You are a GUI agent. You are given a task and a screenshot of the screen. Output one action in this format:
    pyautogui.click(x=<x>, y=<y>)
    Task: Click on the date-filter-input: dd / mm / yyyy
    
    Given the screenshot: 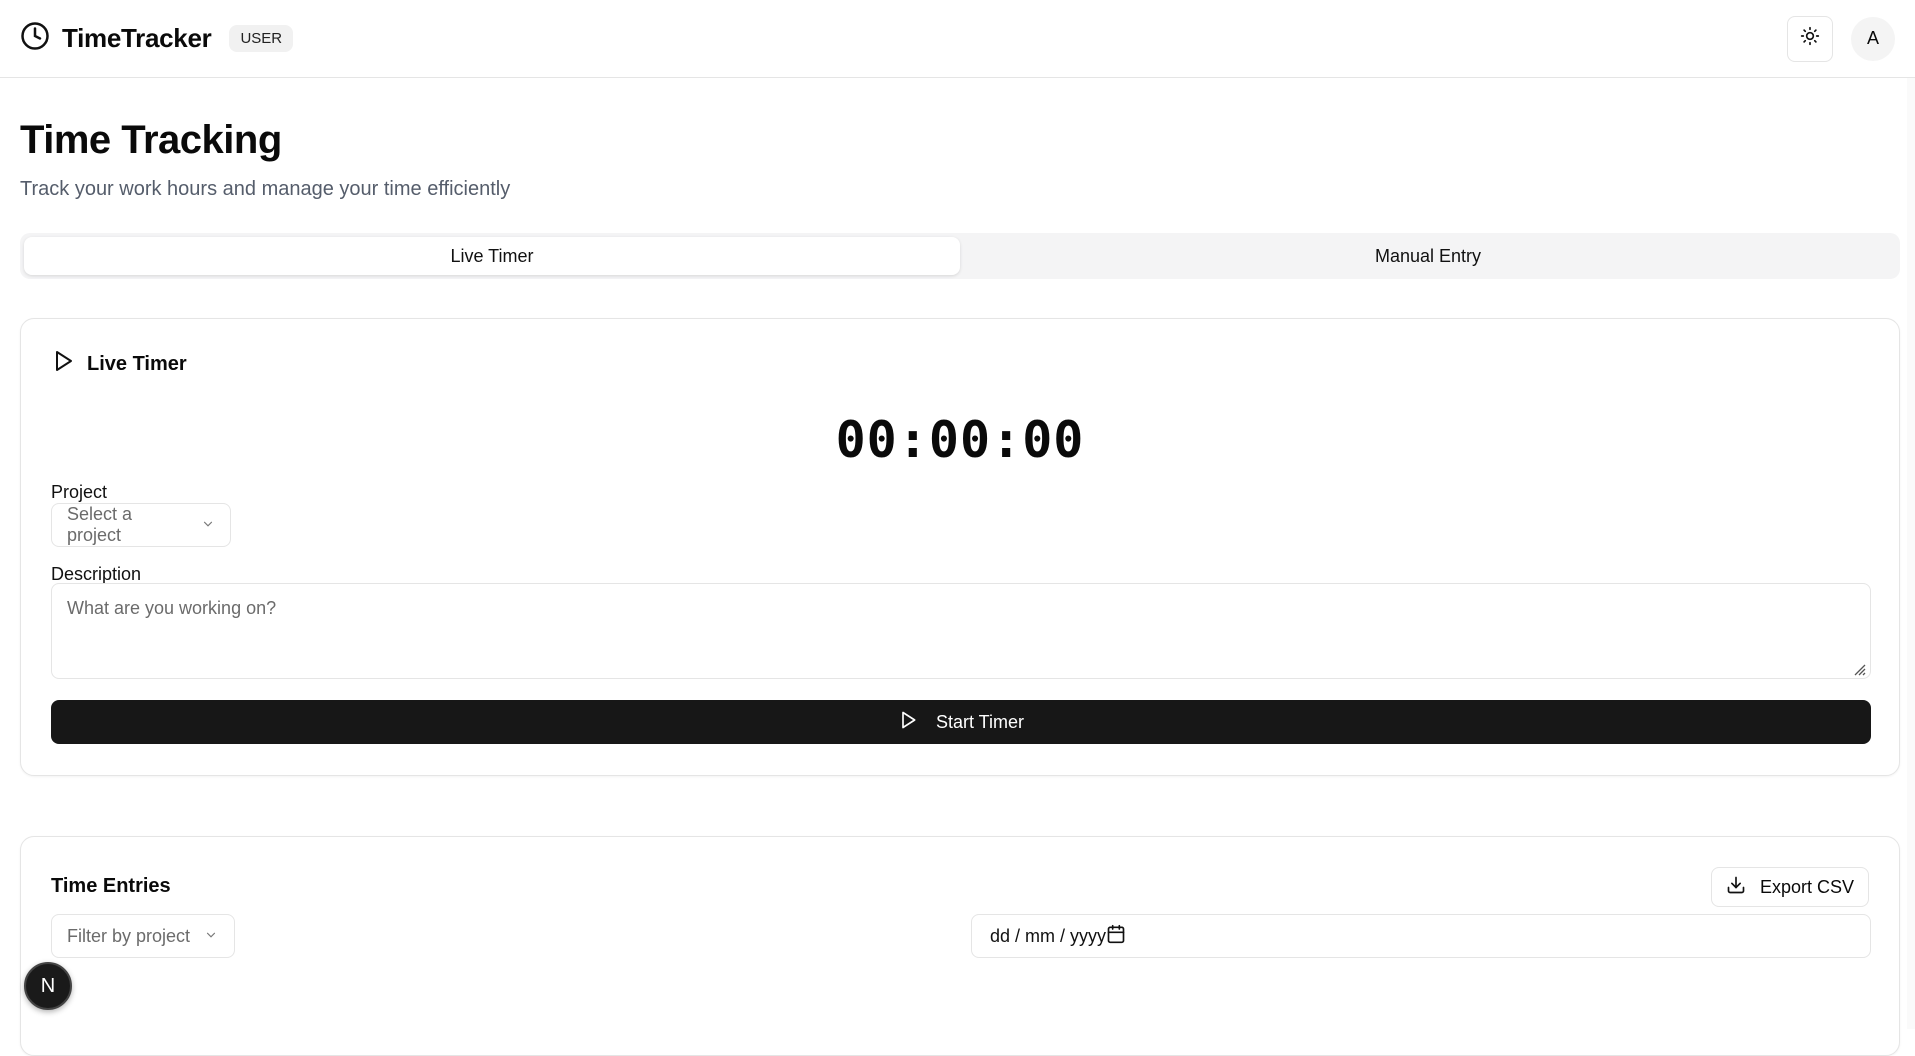 What is the action you would take?
    pyautogui.click(x=1421, y=936)
    